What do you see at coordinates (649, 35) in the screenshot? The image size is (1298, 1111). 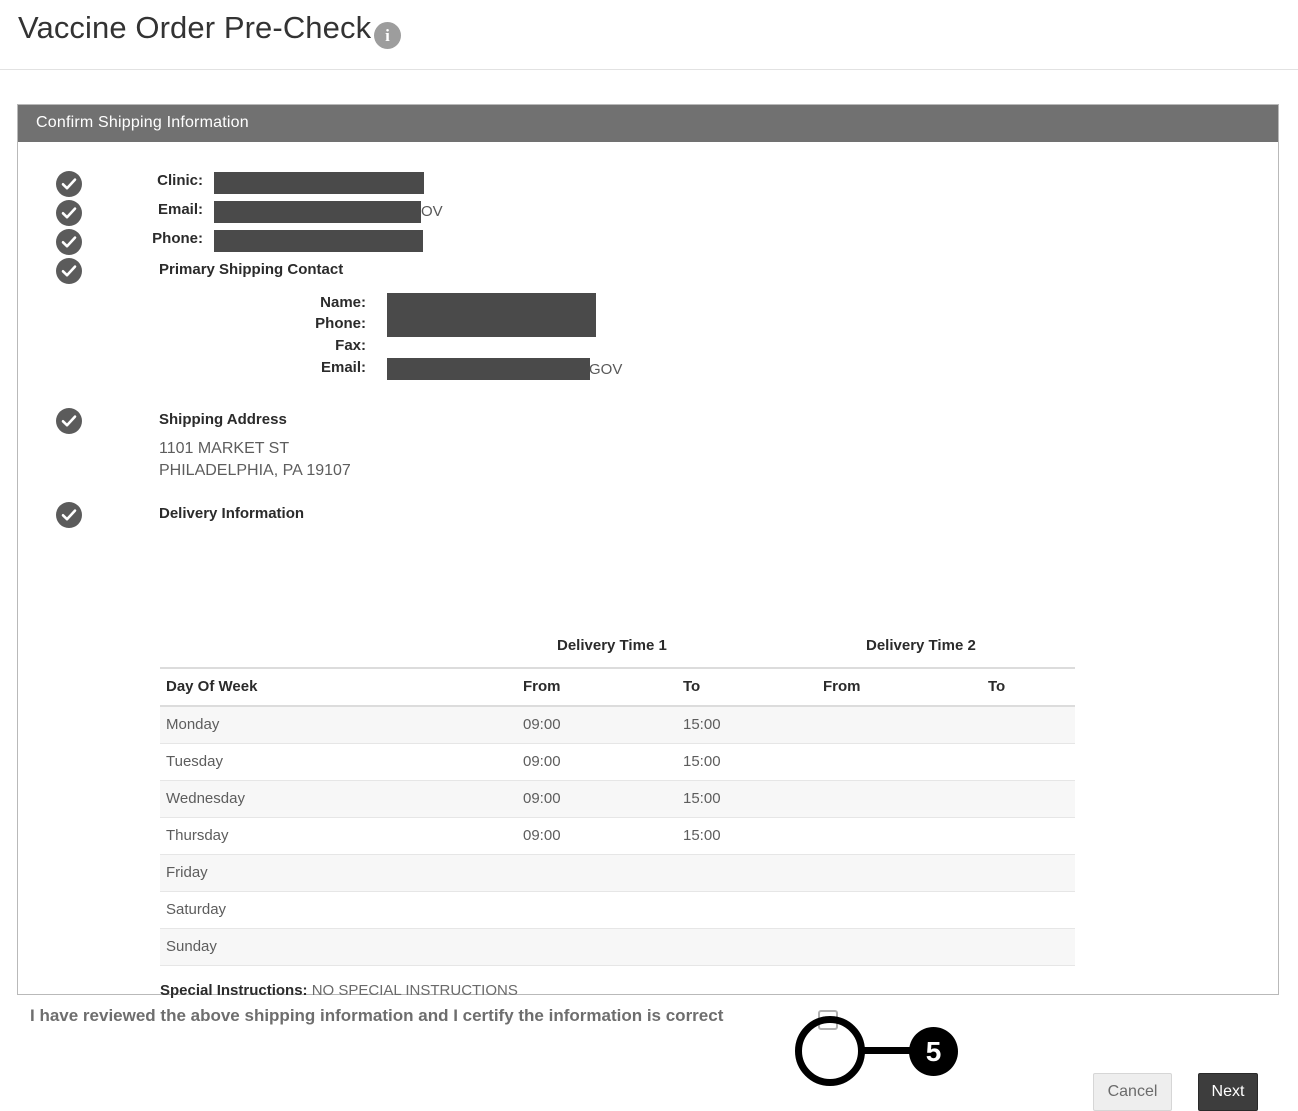 I see `page-header: Vaccine Order Pre-Check i` at bounding box center [649, 35].